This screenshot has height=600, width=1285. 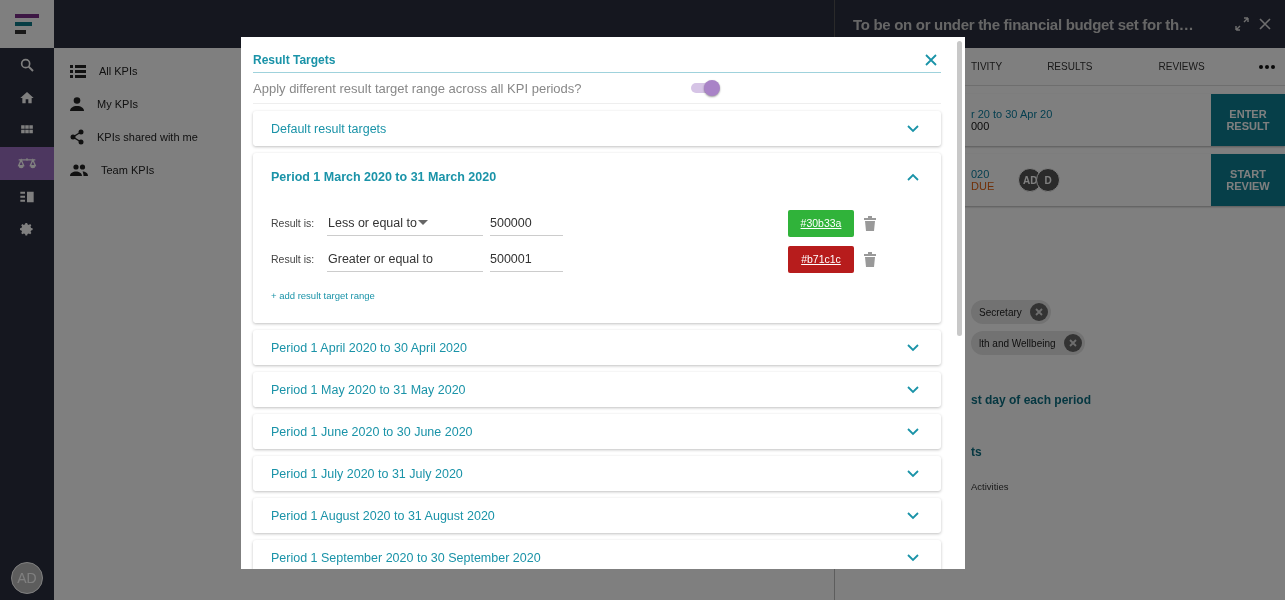 I want to click on panel-header: Period 1 March 2020 to 31 March 2020, so click(x=597, y=177).